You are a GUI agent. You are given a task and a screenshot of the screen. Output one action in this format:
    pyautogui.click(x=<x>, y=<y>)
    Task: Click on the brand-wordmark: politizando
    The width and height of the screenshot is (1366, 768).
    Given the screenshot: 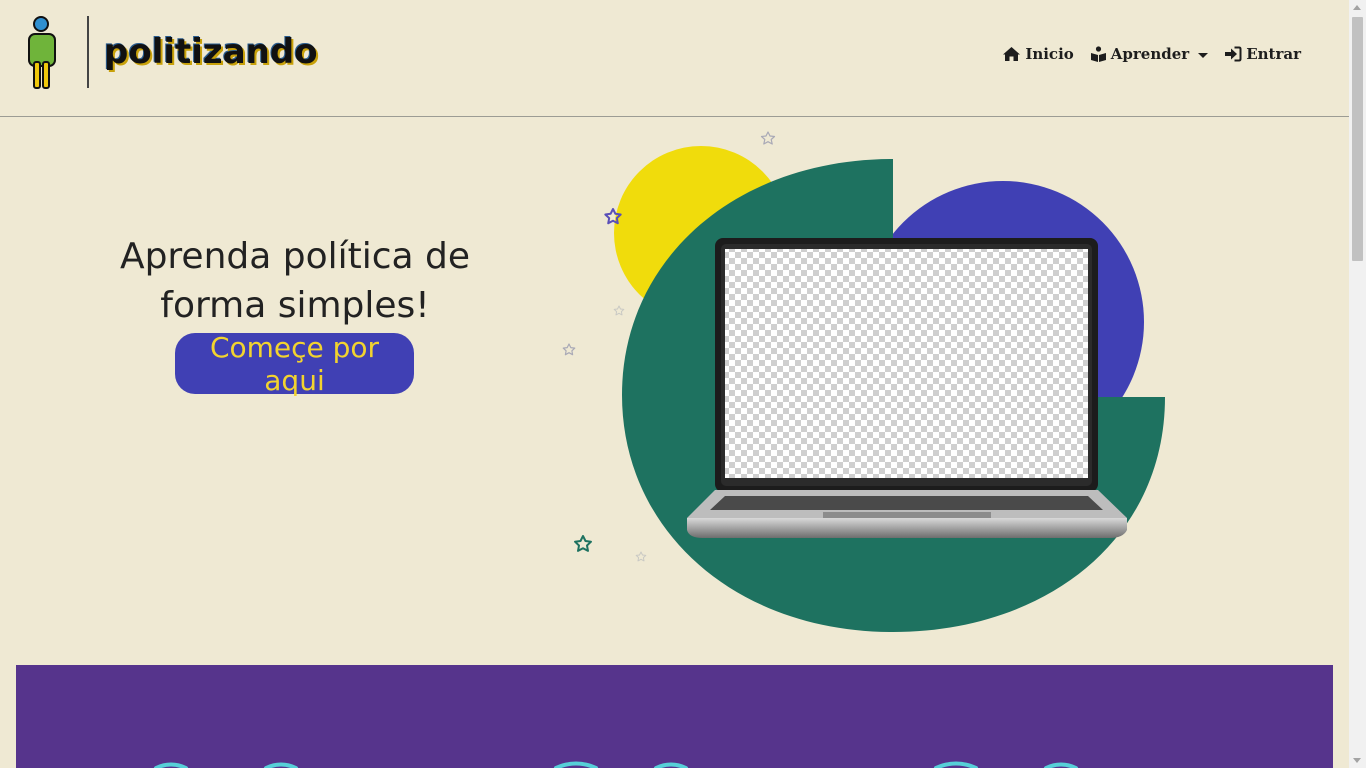 What is the action you would take?
    pyautogui.click(x=211, y=52)
    